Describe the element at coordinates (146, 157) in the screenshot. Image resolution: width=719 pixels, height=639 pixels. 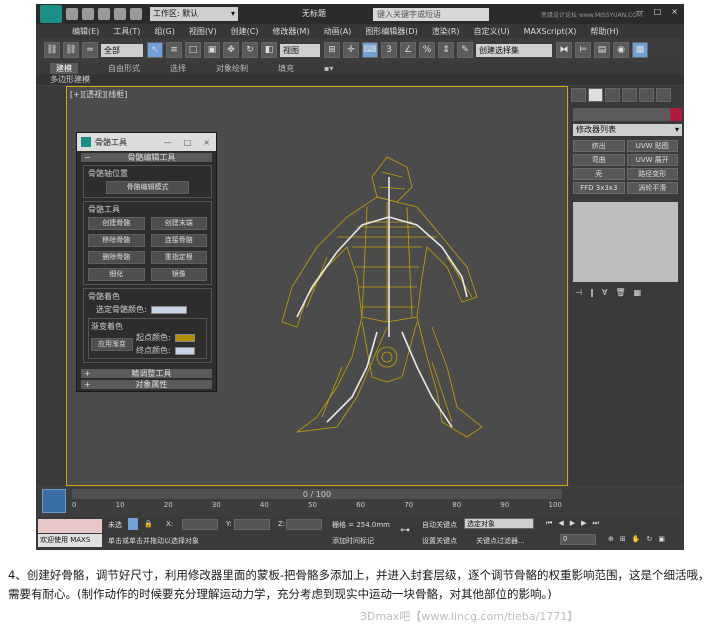
I see `rollout-bone-edit-tools: − 骨骼编辑工具` at that location.